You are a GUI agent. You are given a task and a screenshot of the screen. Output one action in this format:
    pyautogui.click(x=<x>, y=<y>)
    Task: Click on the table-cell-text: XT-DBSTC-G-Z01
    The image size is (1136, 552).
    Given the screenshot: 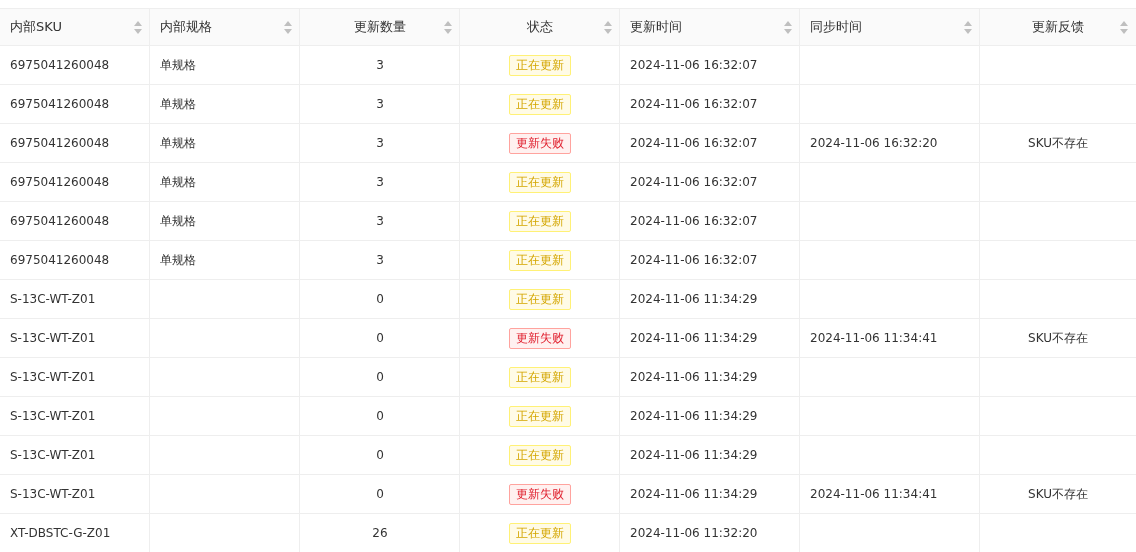 What is the action you would take?
    pyautogui.click(x=60, y=533)
    